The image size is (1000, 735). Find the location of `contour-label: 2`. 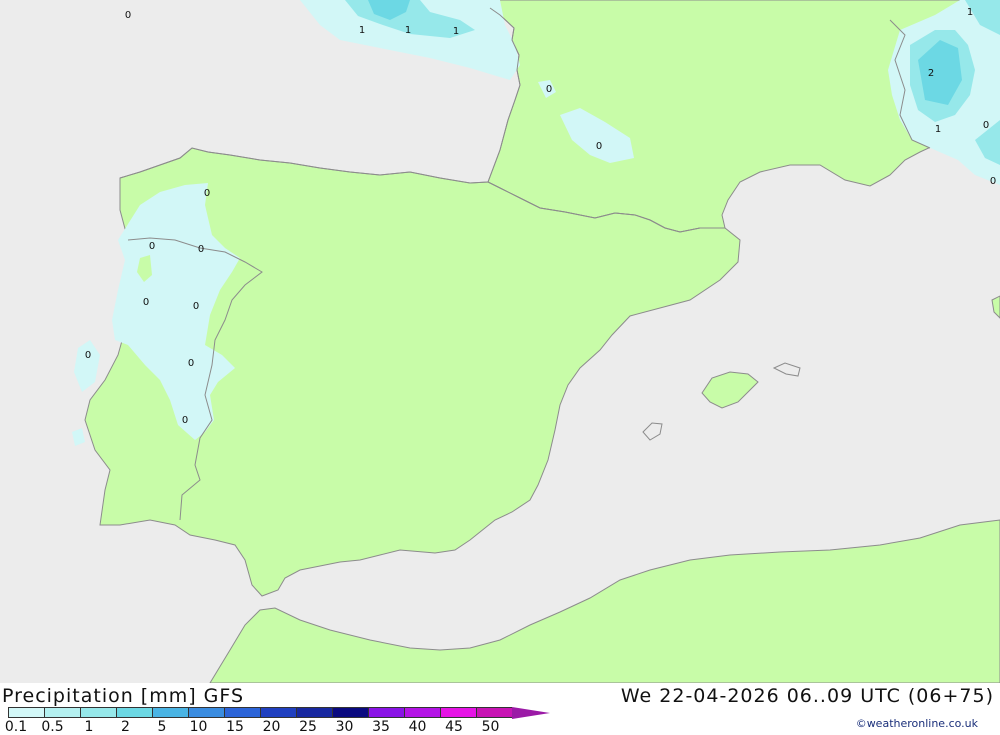

contour-label: 2 is located at coordinates (931, 73).